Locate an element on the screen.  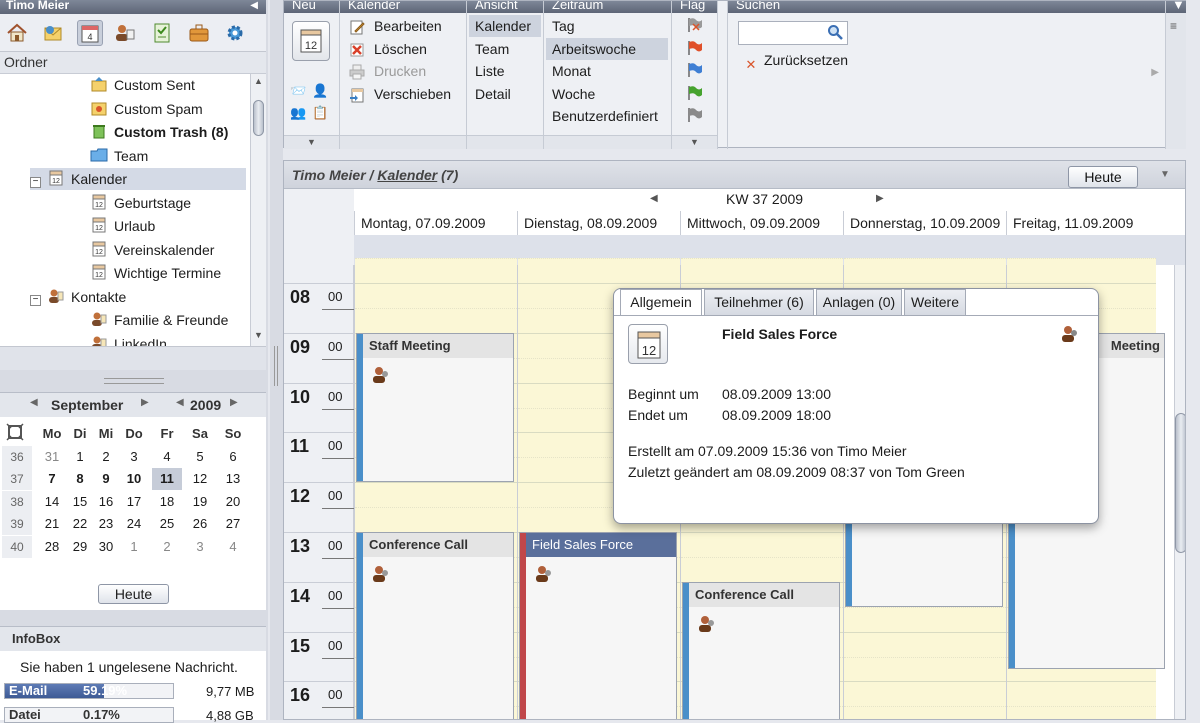
unread-message: Sie haben 1 ungelesene Nachricht. is located at coordinates (129, 667).